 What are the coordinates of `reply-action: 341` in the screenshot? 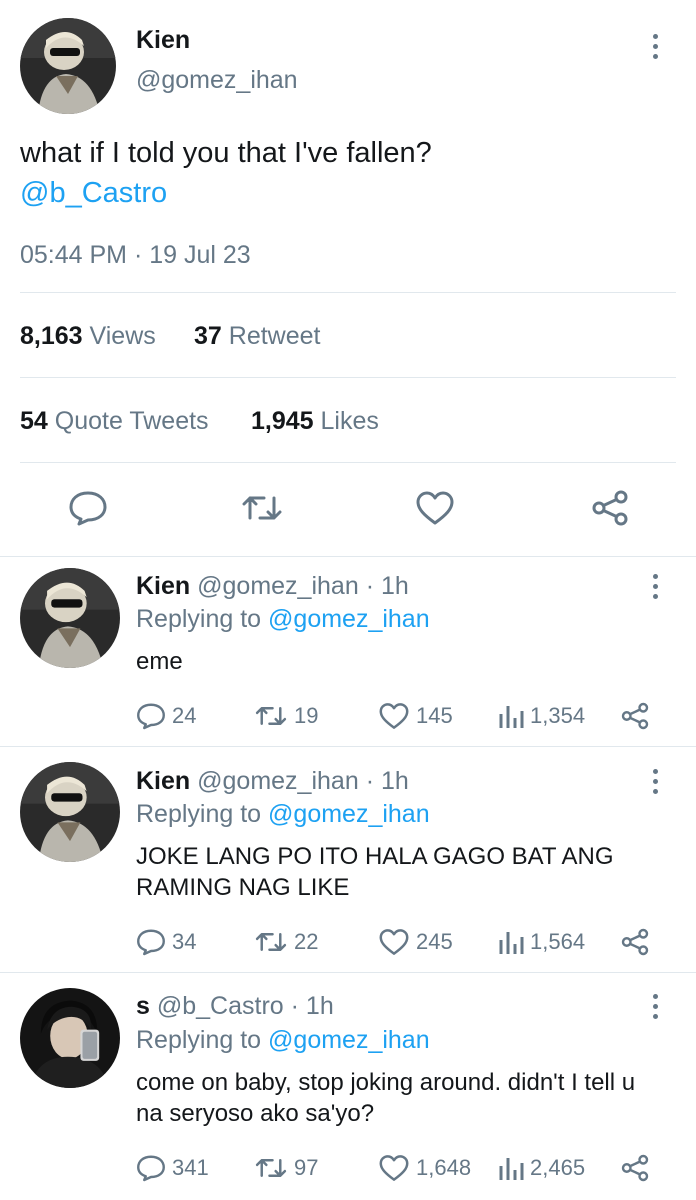 It's located at (172, 1168).